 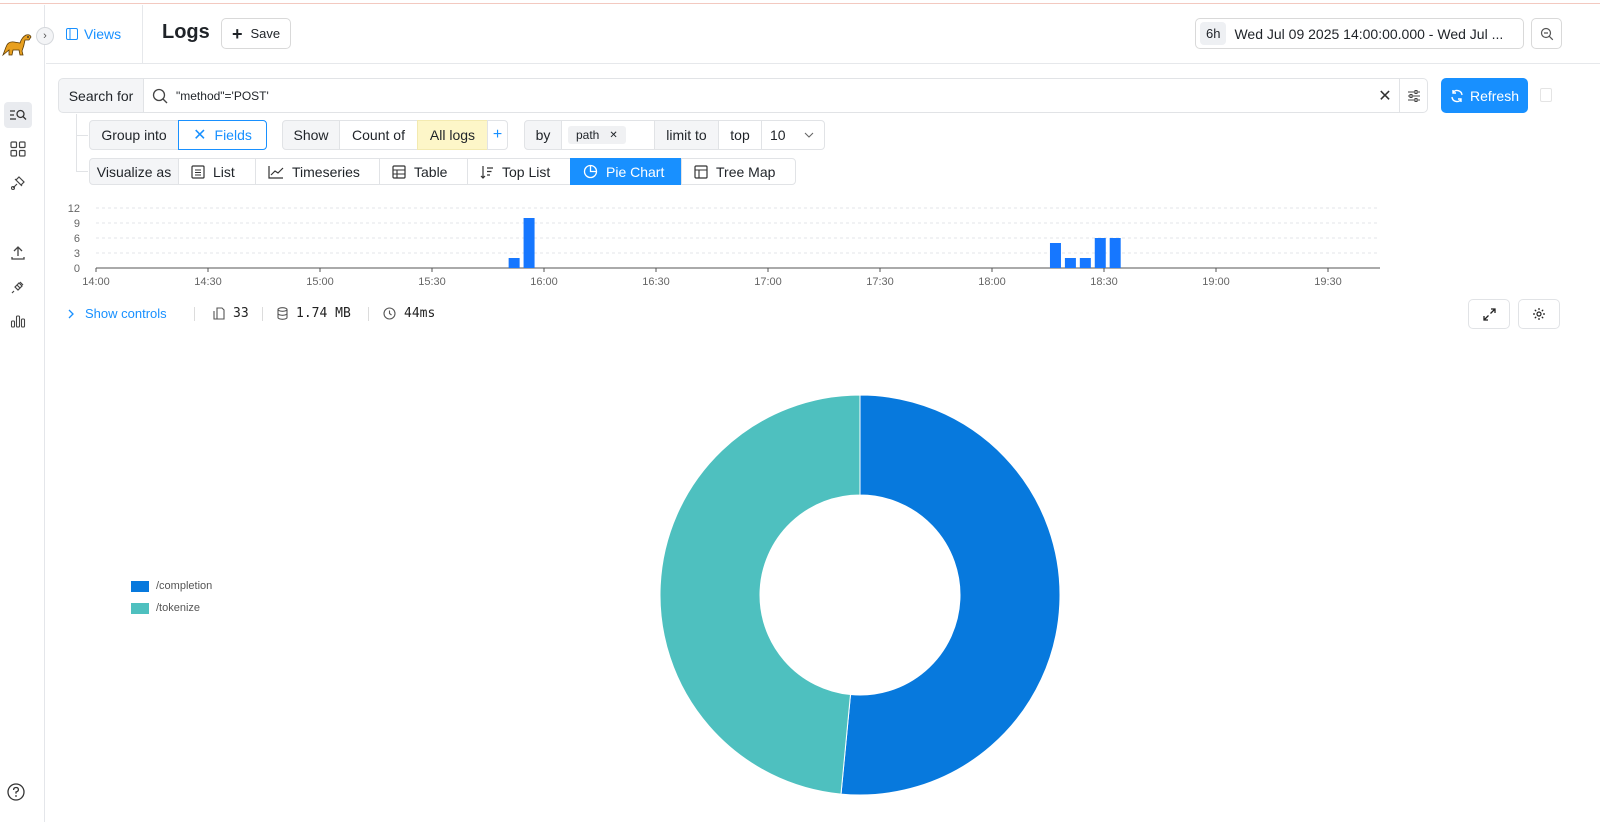 What do you see at coordinates (544, 282) in the screenshot?
I see `x-tick-label: 16:00` at bounding box center [544, 282].